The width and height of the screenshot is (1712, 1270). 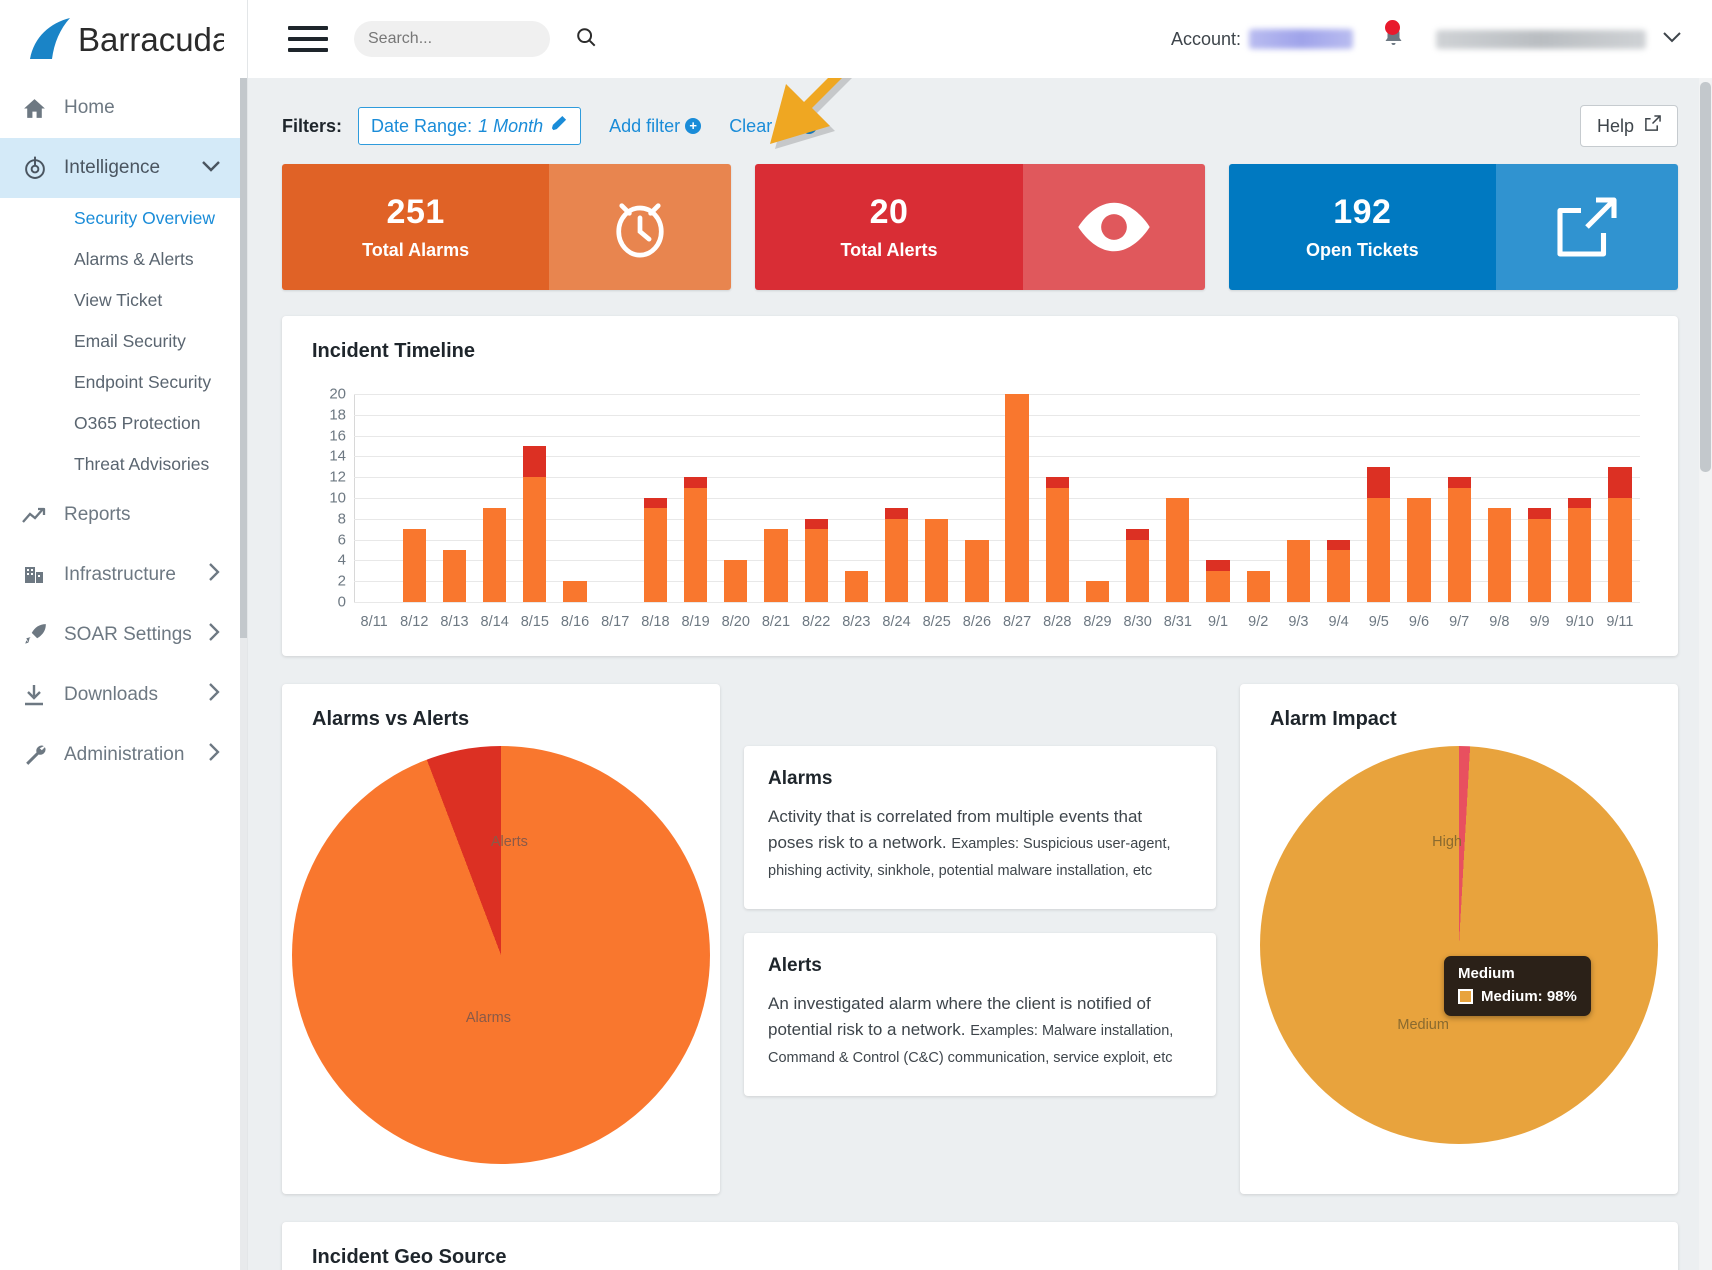 I want to click on bar-group: 8/15, so click(x=535, y=512).